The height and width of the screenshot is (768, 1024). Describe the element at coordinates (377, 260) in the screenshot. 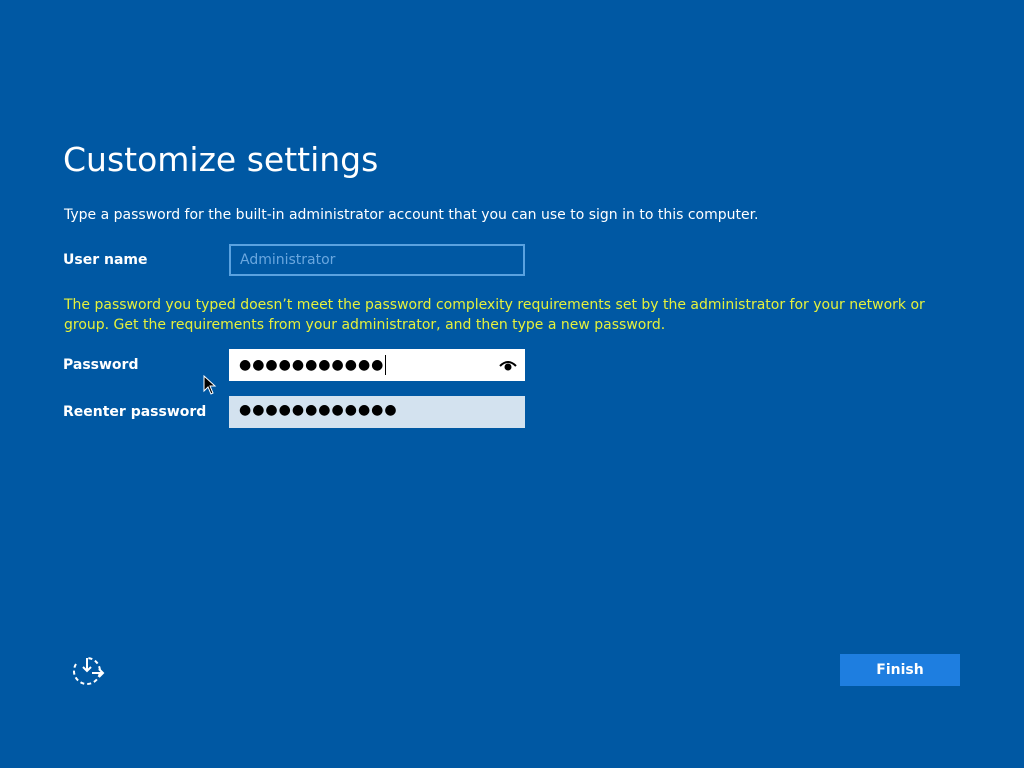

I see `username-field` at that location.